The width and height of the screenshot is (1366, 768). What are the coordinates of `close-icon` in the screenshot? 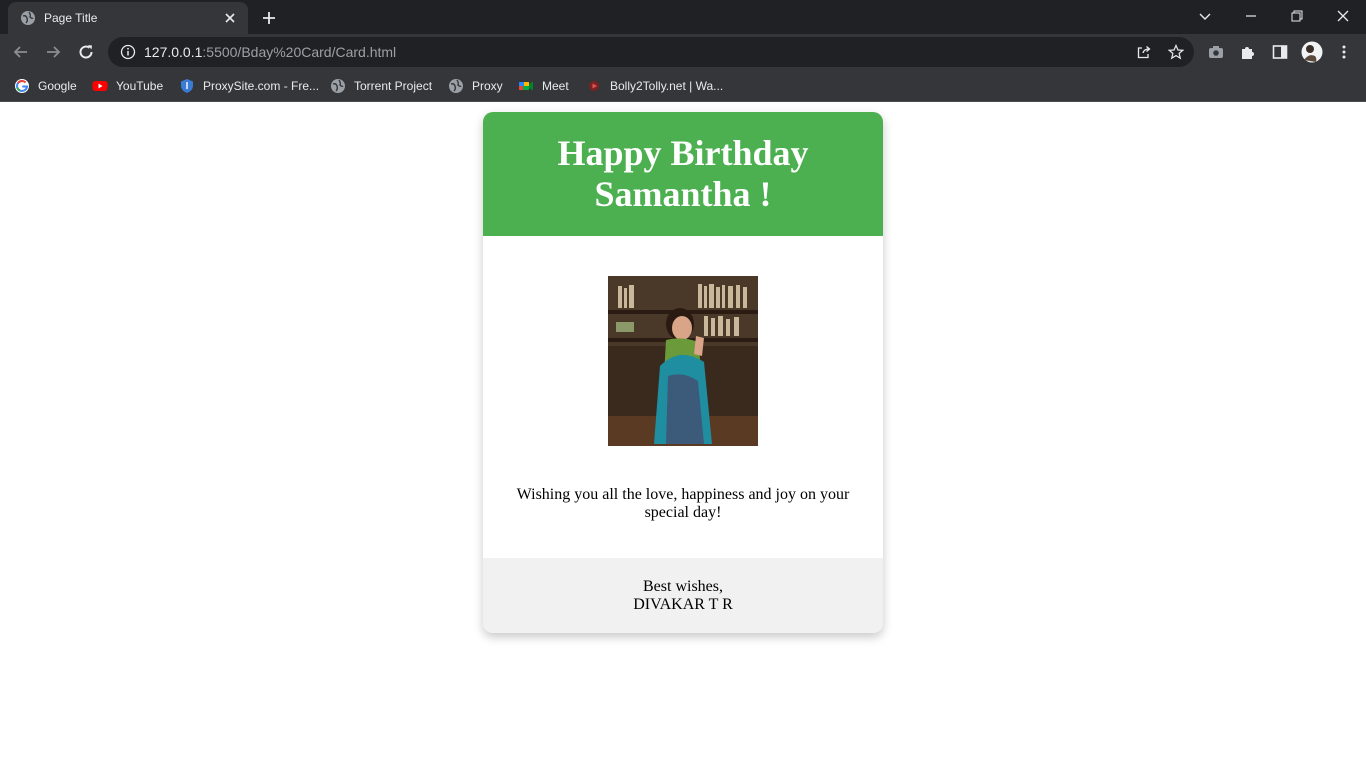 It's located at (1343, 16).